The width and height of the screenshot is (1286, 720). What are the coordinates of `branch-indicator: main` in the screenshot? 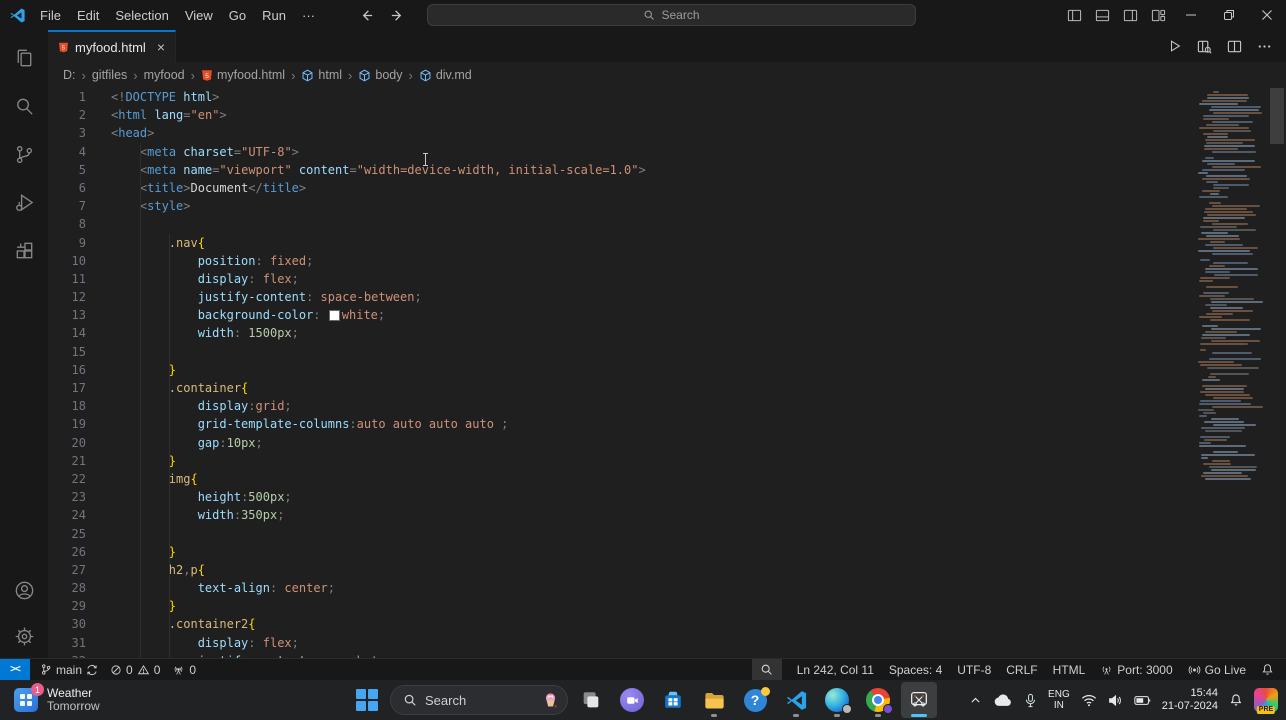 It's located at (69, 670).